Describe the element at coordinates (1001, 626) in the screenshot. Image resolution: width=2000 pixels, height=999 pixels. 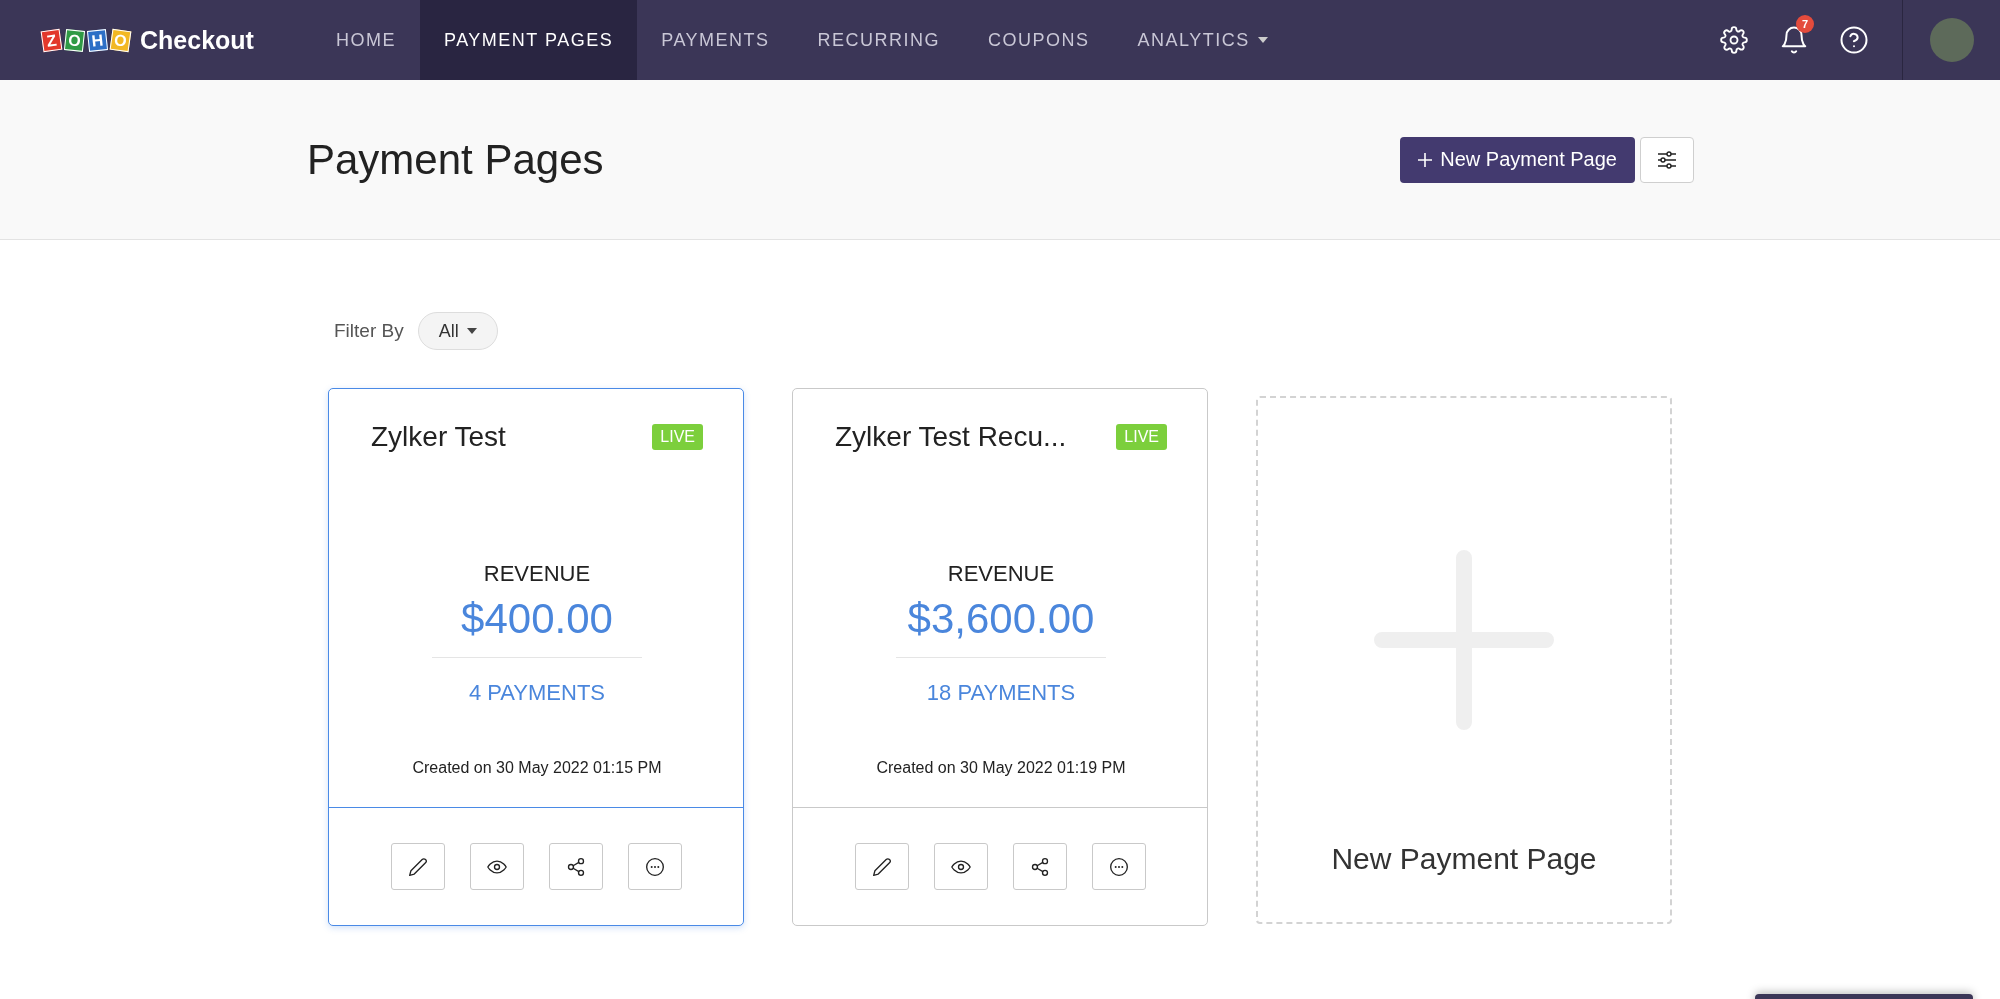
I see `revenue-amount: $3,600.00` at that location.